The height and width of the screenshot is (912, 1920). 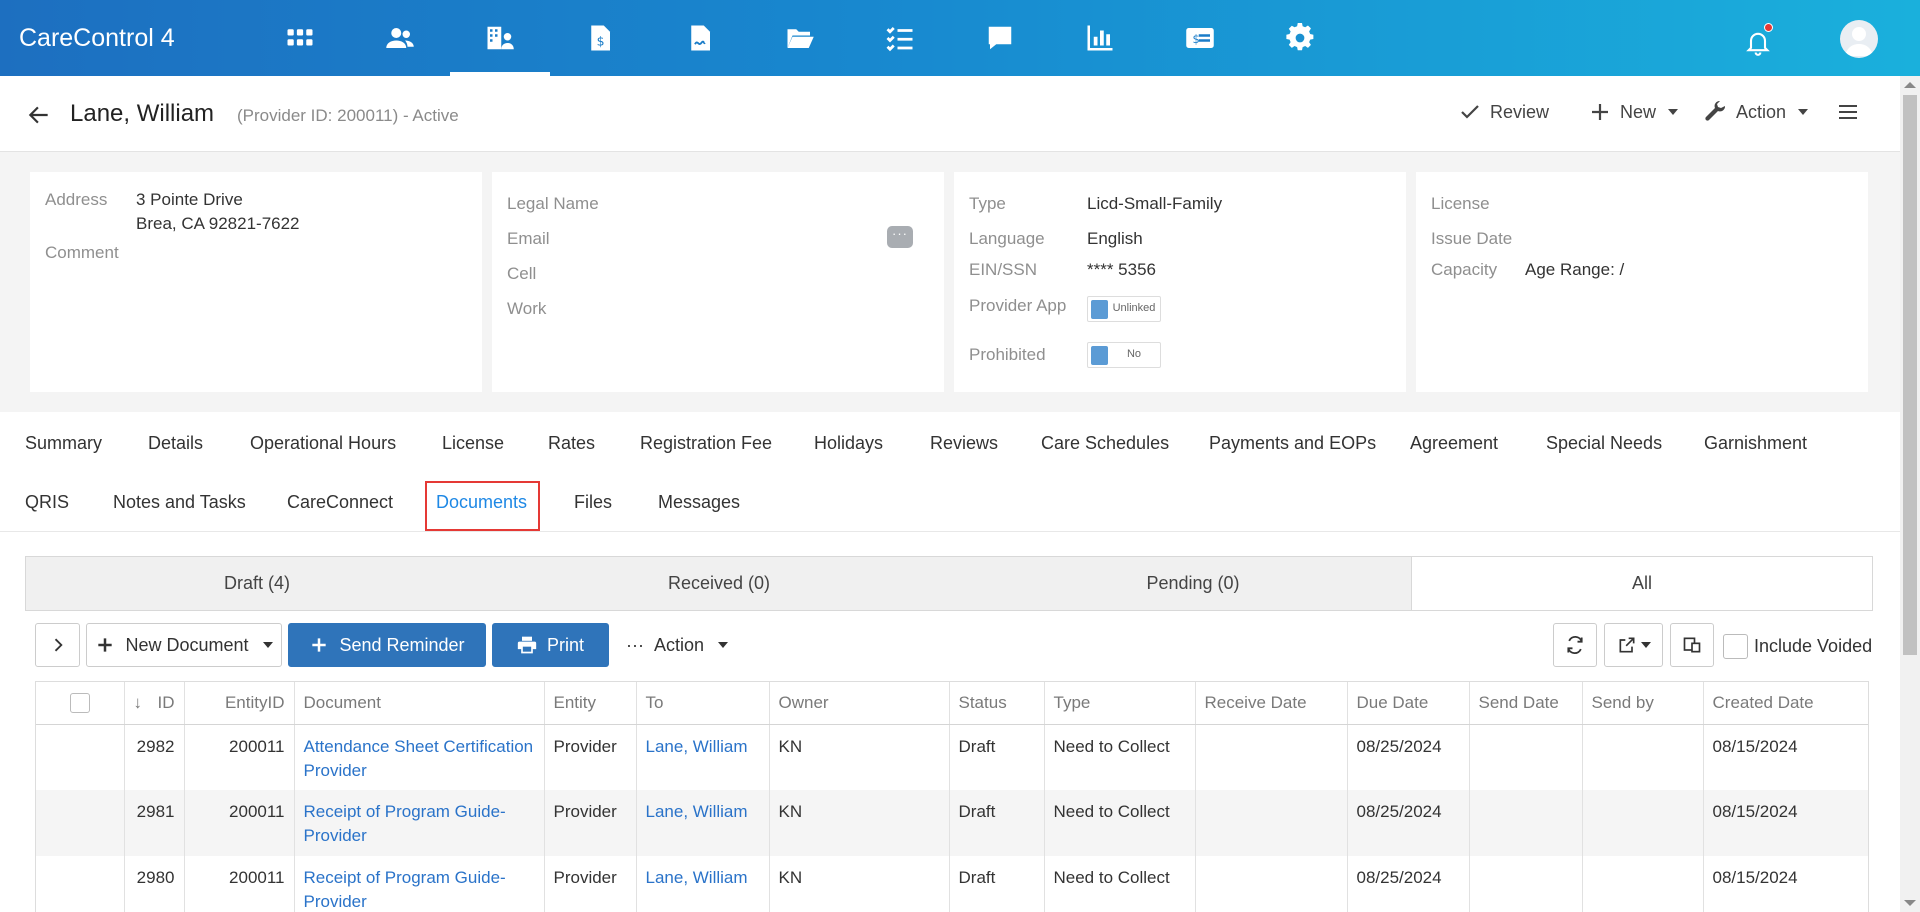 I want to click on tab-registration-fee: Registration Fee, so click(x=706, y=443).